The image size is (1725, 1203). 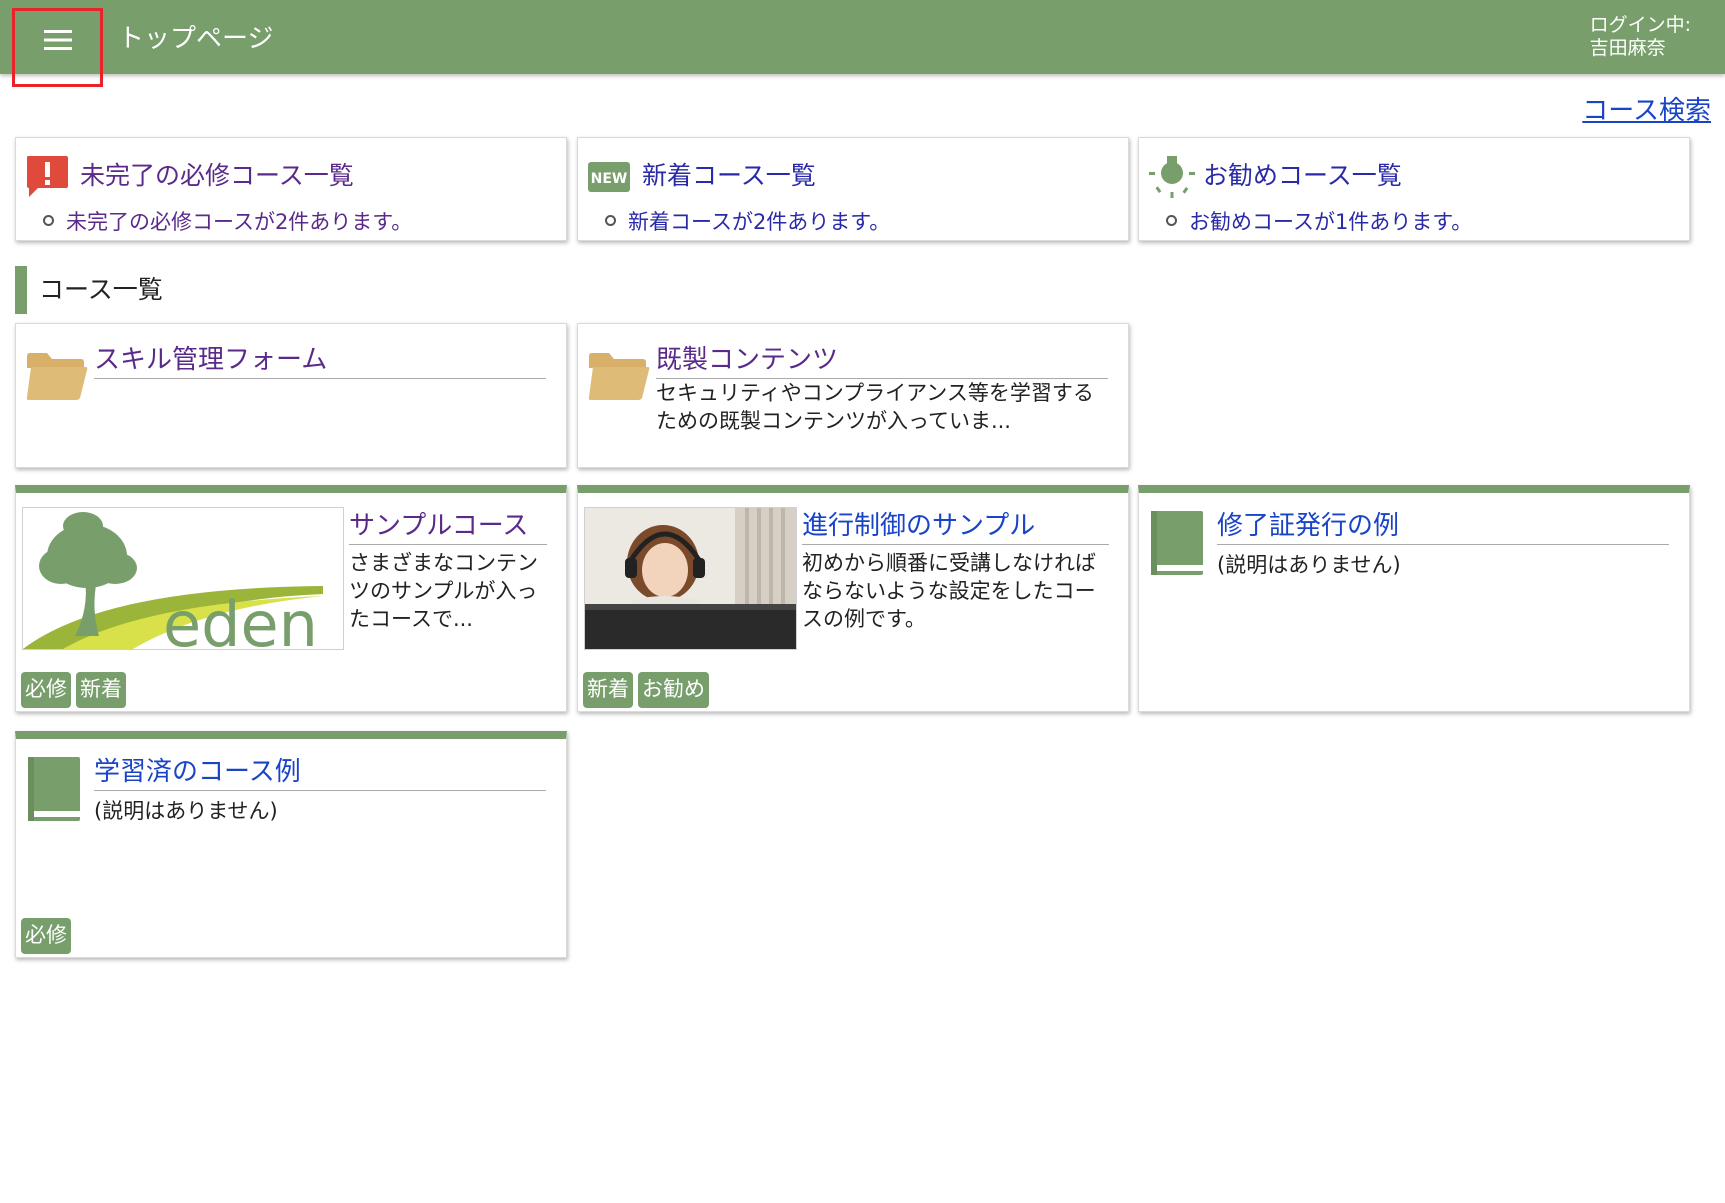 What do you see at coordinates (448, 525) in the screenshot?
I see `course-title: サンプルコース` at bounding box center [448, 525].